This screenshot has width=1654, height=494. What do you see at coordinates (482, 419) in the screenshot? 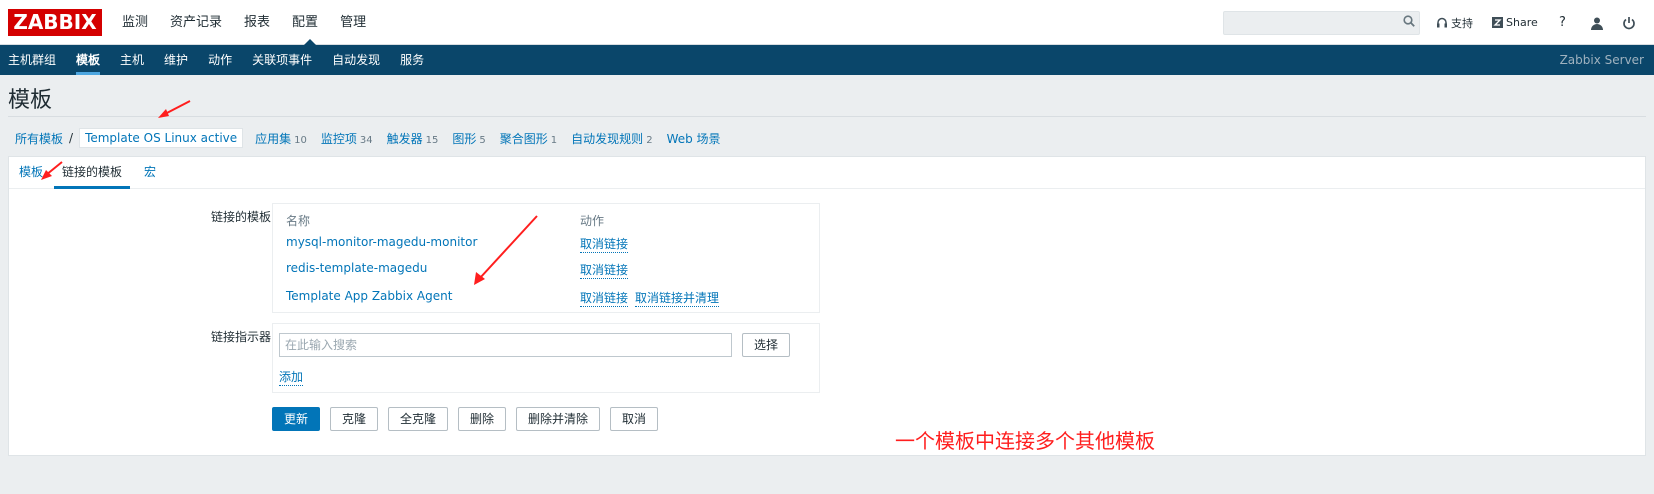
I see `delete-button: 删除` at bounding box center [482, 419].